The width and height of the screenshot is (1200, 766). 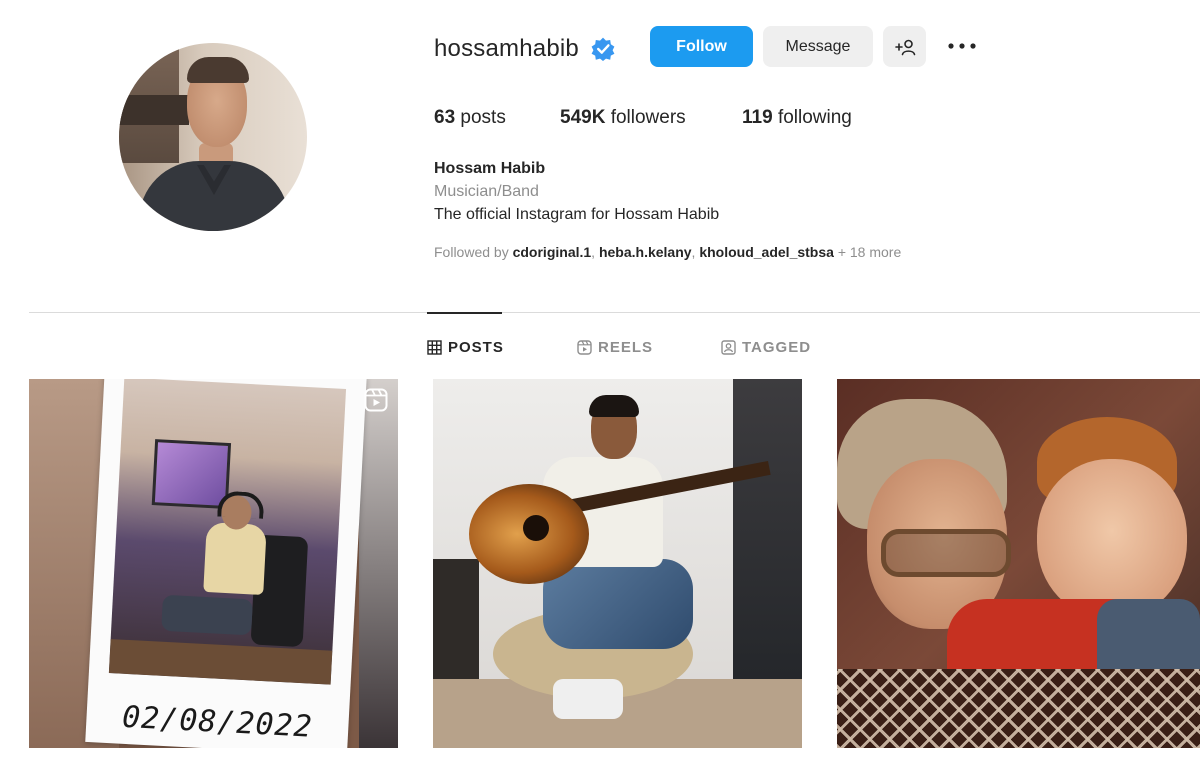 What do you see at coordinates (623, 118) in the screenshot?
I see `followers-link: 549K followers` at bounding box center [623, 118].